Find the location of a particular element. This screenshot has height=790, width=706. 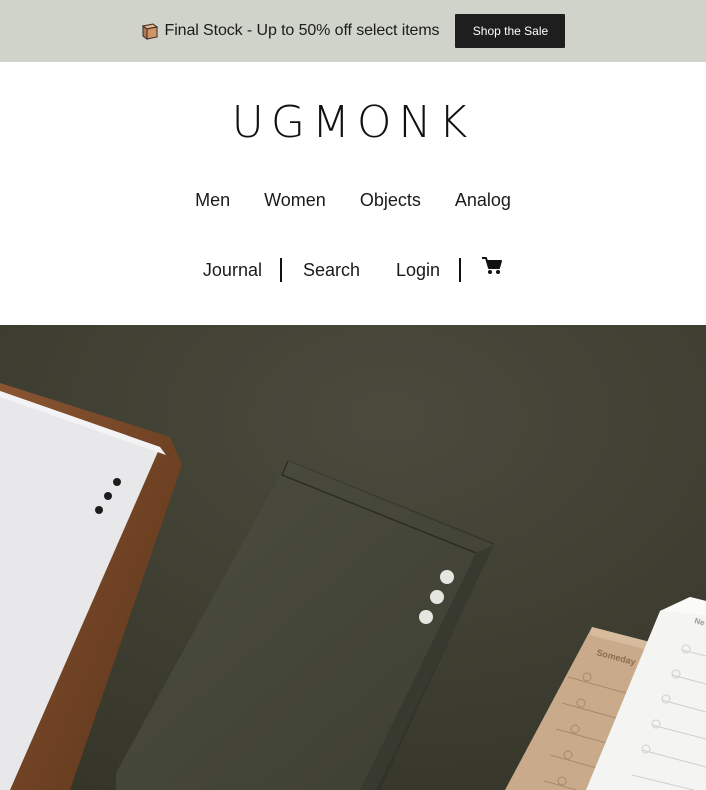

promo-text: Final Stock - Up to 50% off select items is located at coordinates (302, 30).